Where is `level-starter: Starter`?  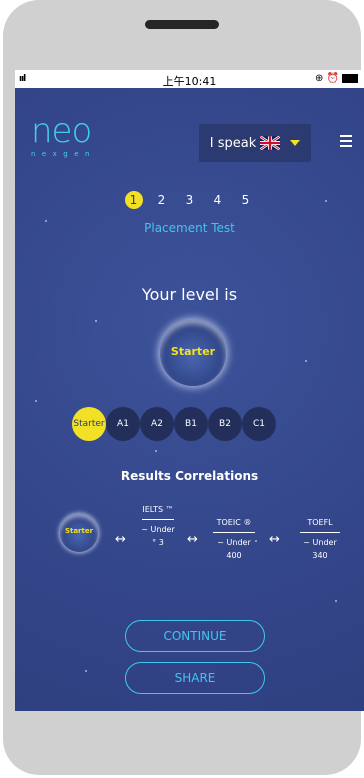 level-starter: Starter is located at coordinates (89, 424).